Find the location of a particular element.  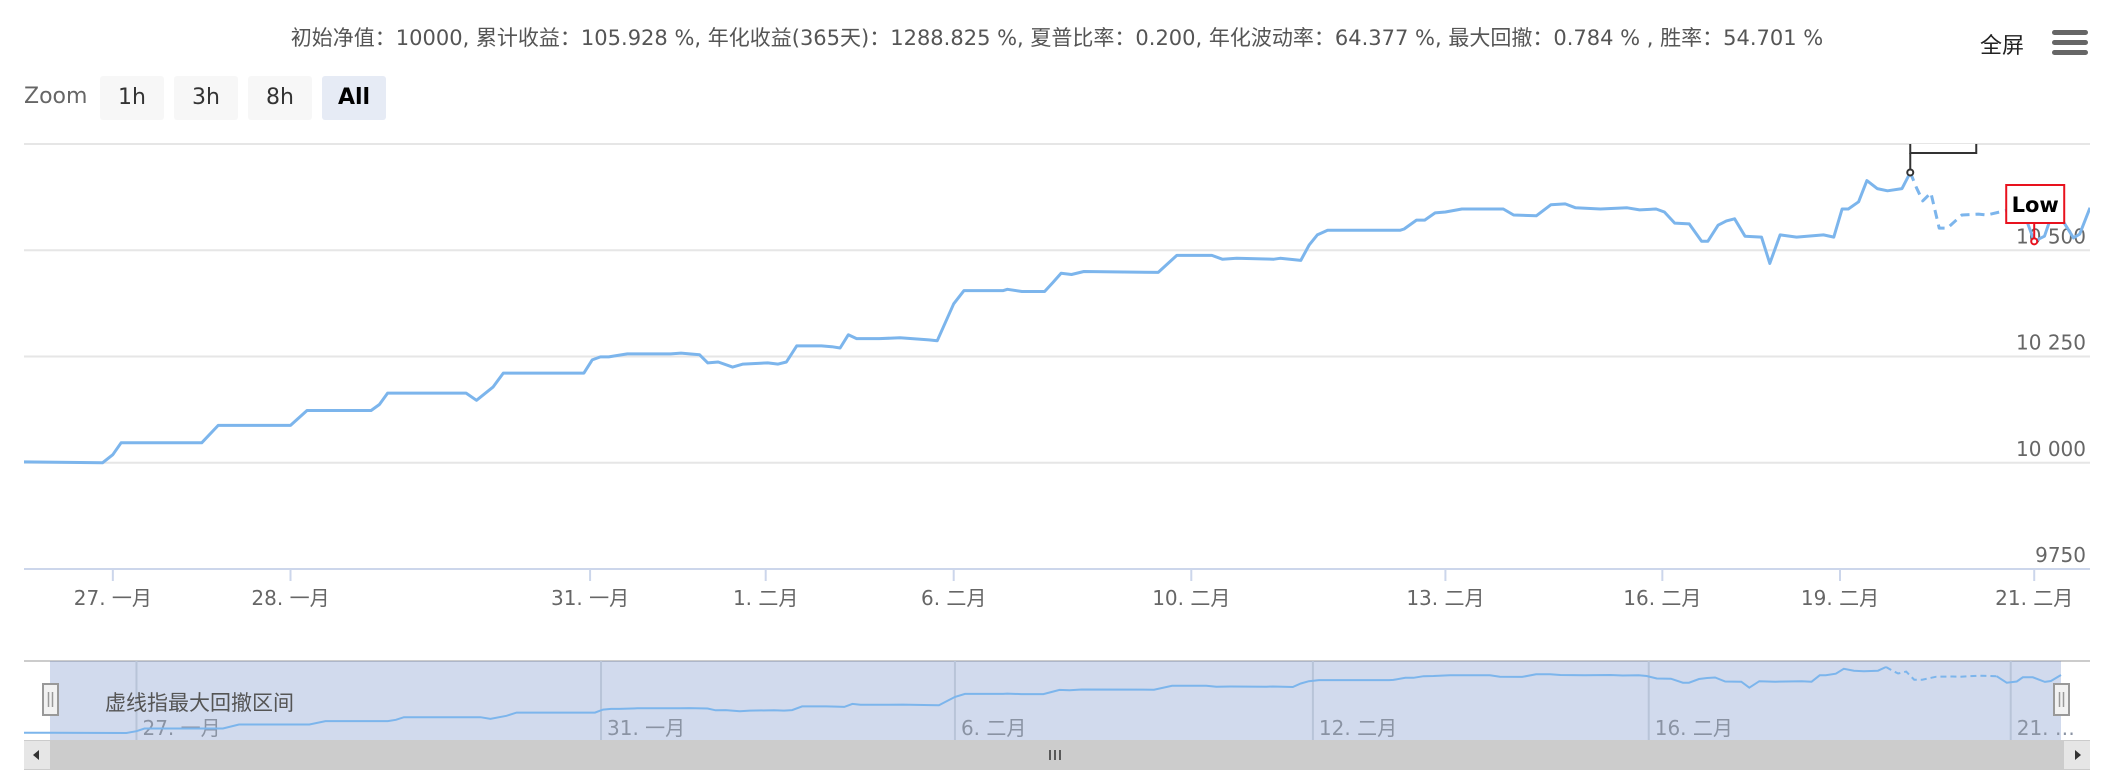

scrollbar is located at coordinates (1057, 755).